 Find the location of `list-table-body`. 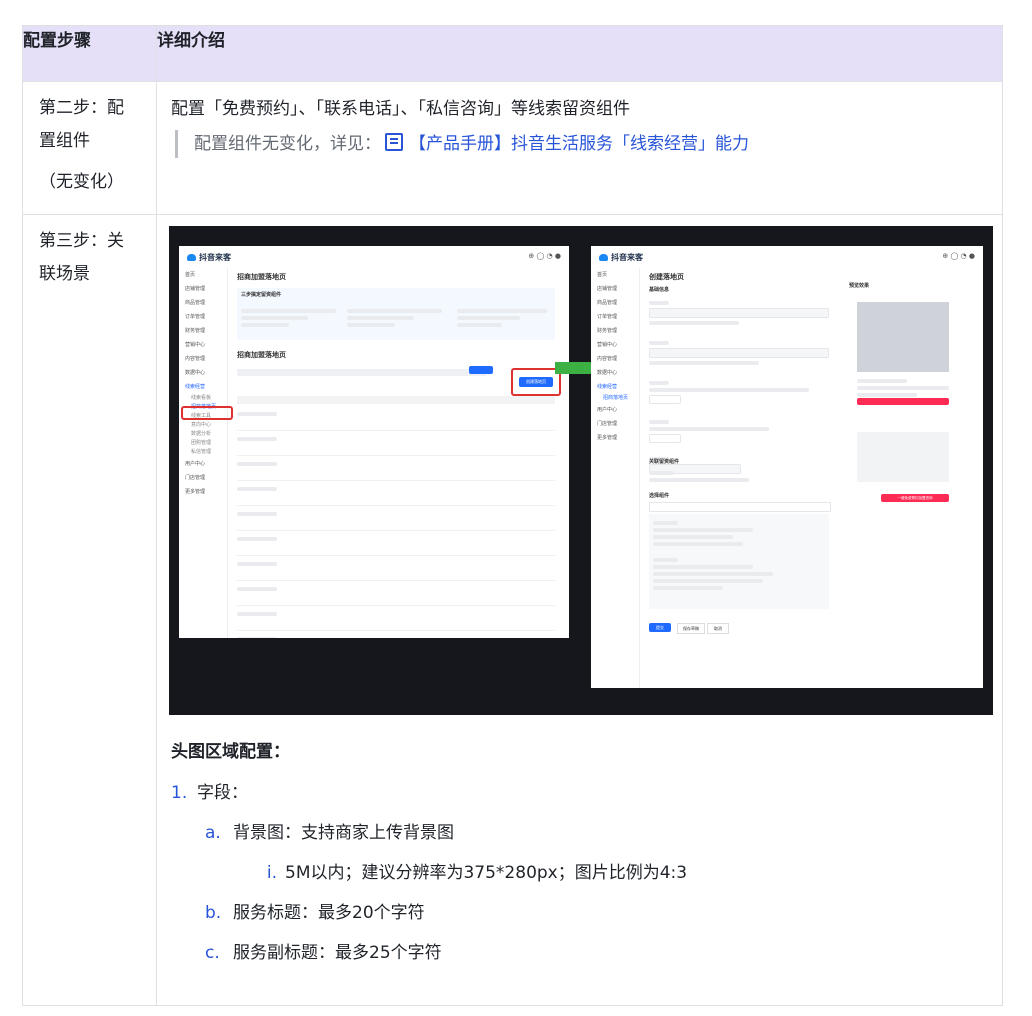

list-table-body is located at coordinates (396, 522).